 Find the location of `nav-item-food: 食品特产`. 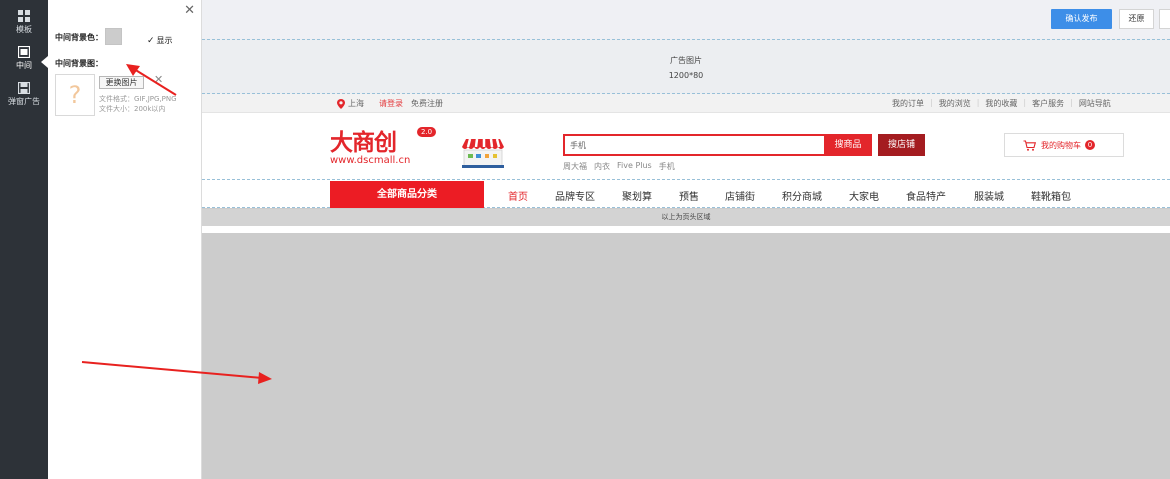

nav-item-food: 食品特产 is located at coordinates (926, 195).